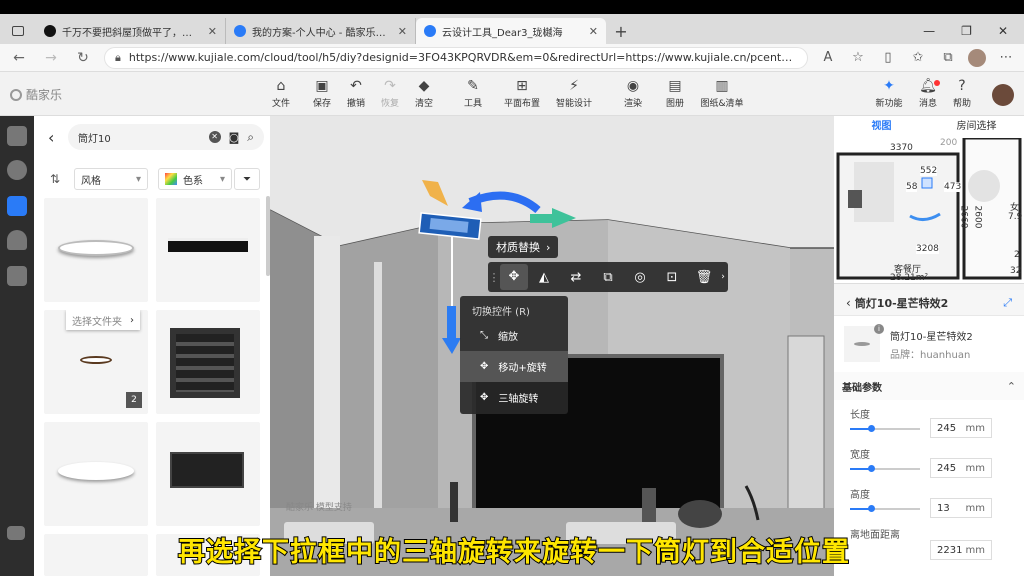  What do you see at coordinates (929, 209) in the screenshot?
I see `floor-plan` at bounding box center [929, 209].